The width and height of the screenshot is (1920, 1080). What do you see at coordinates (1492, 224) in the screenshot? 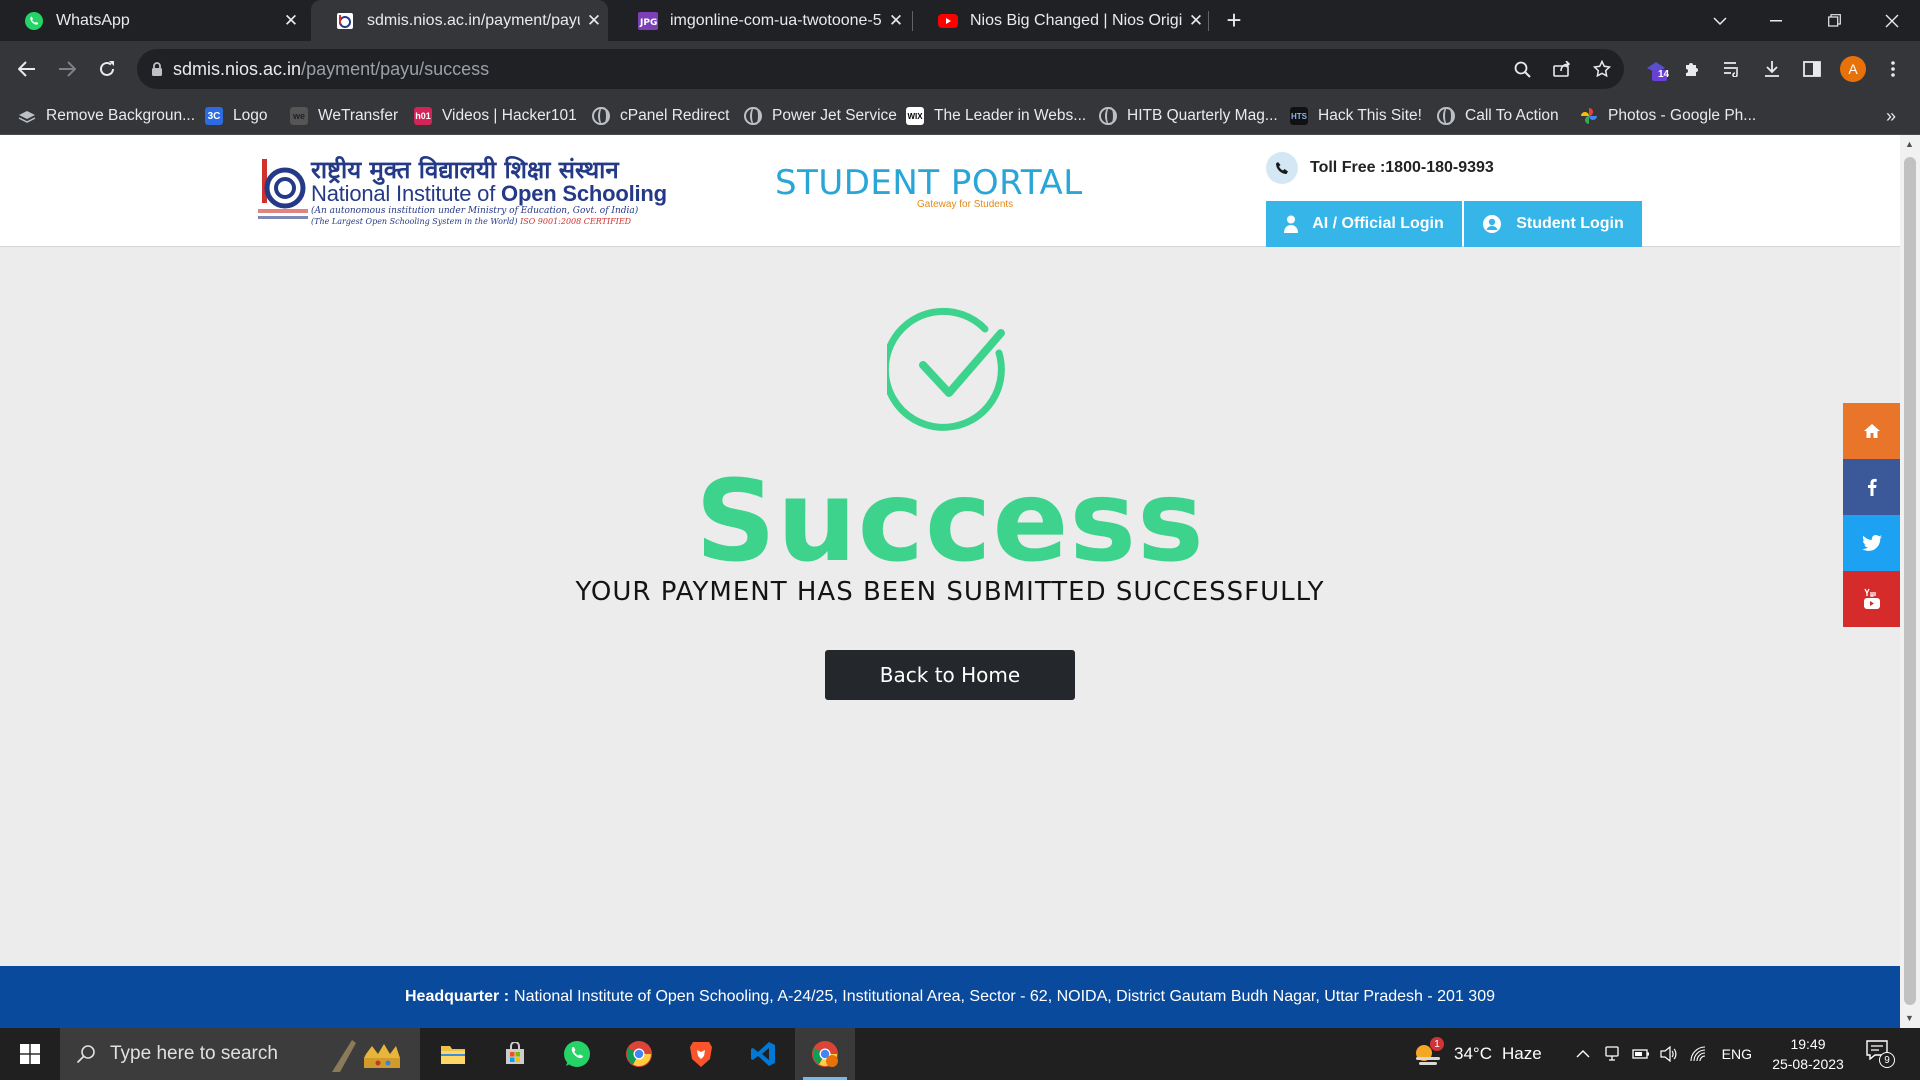
I see `user-circle-icon` at bounding box center [1492, 224].